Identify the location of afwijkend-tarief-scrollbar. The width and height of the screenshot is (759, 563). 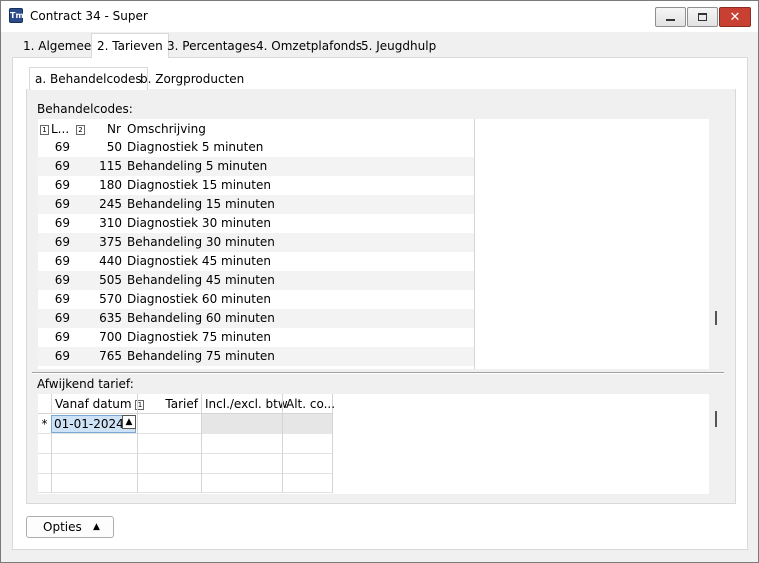
(717, 444).